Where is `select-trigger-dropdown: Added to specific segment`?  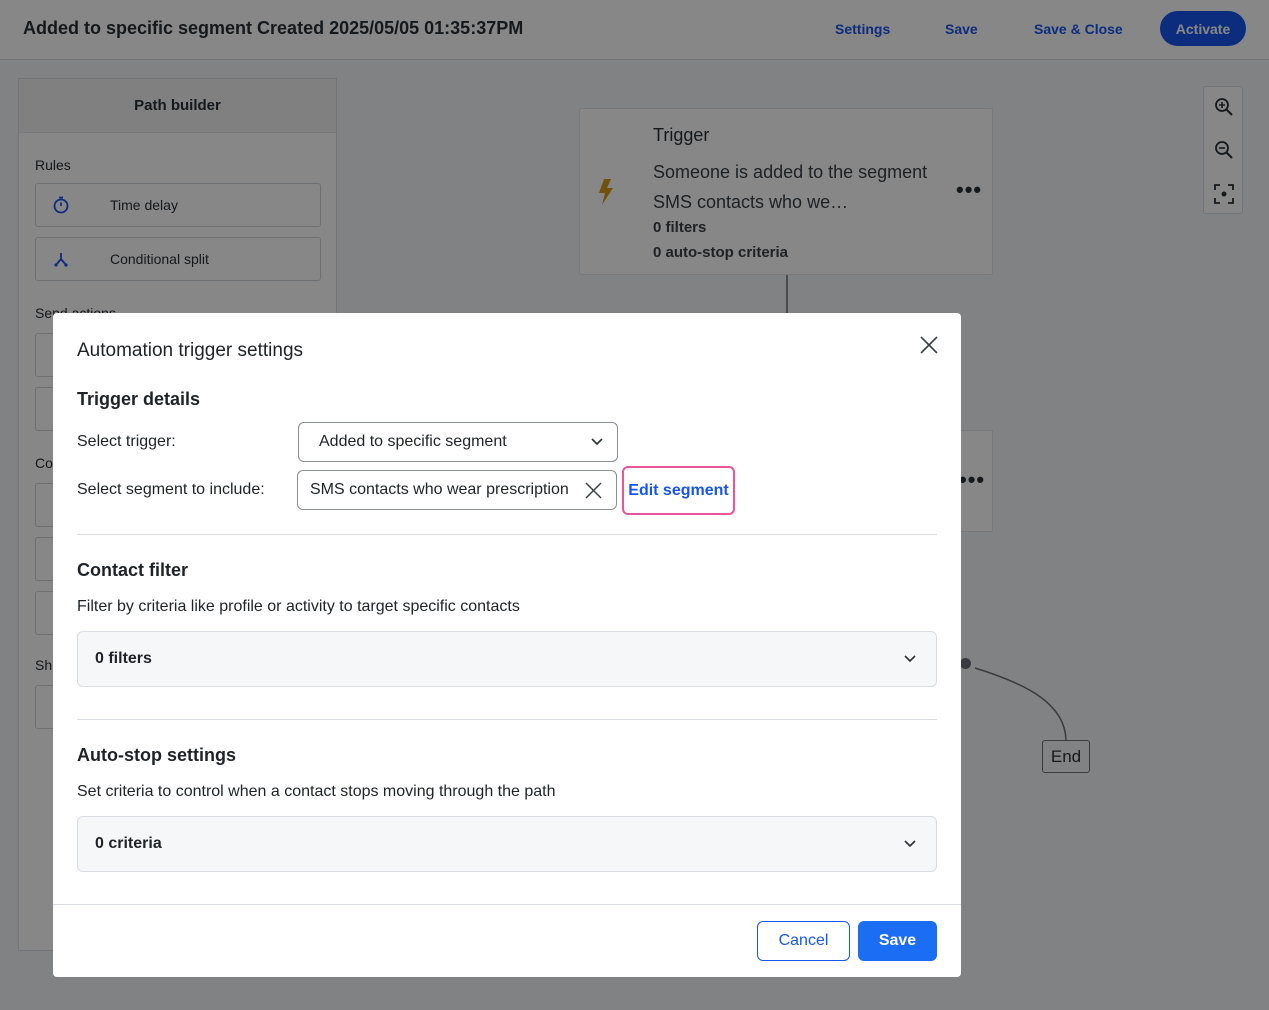
select-trigger-dropdown: Added to specific segment is located at coordinates (458, 442).